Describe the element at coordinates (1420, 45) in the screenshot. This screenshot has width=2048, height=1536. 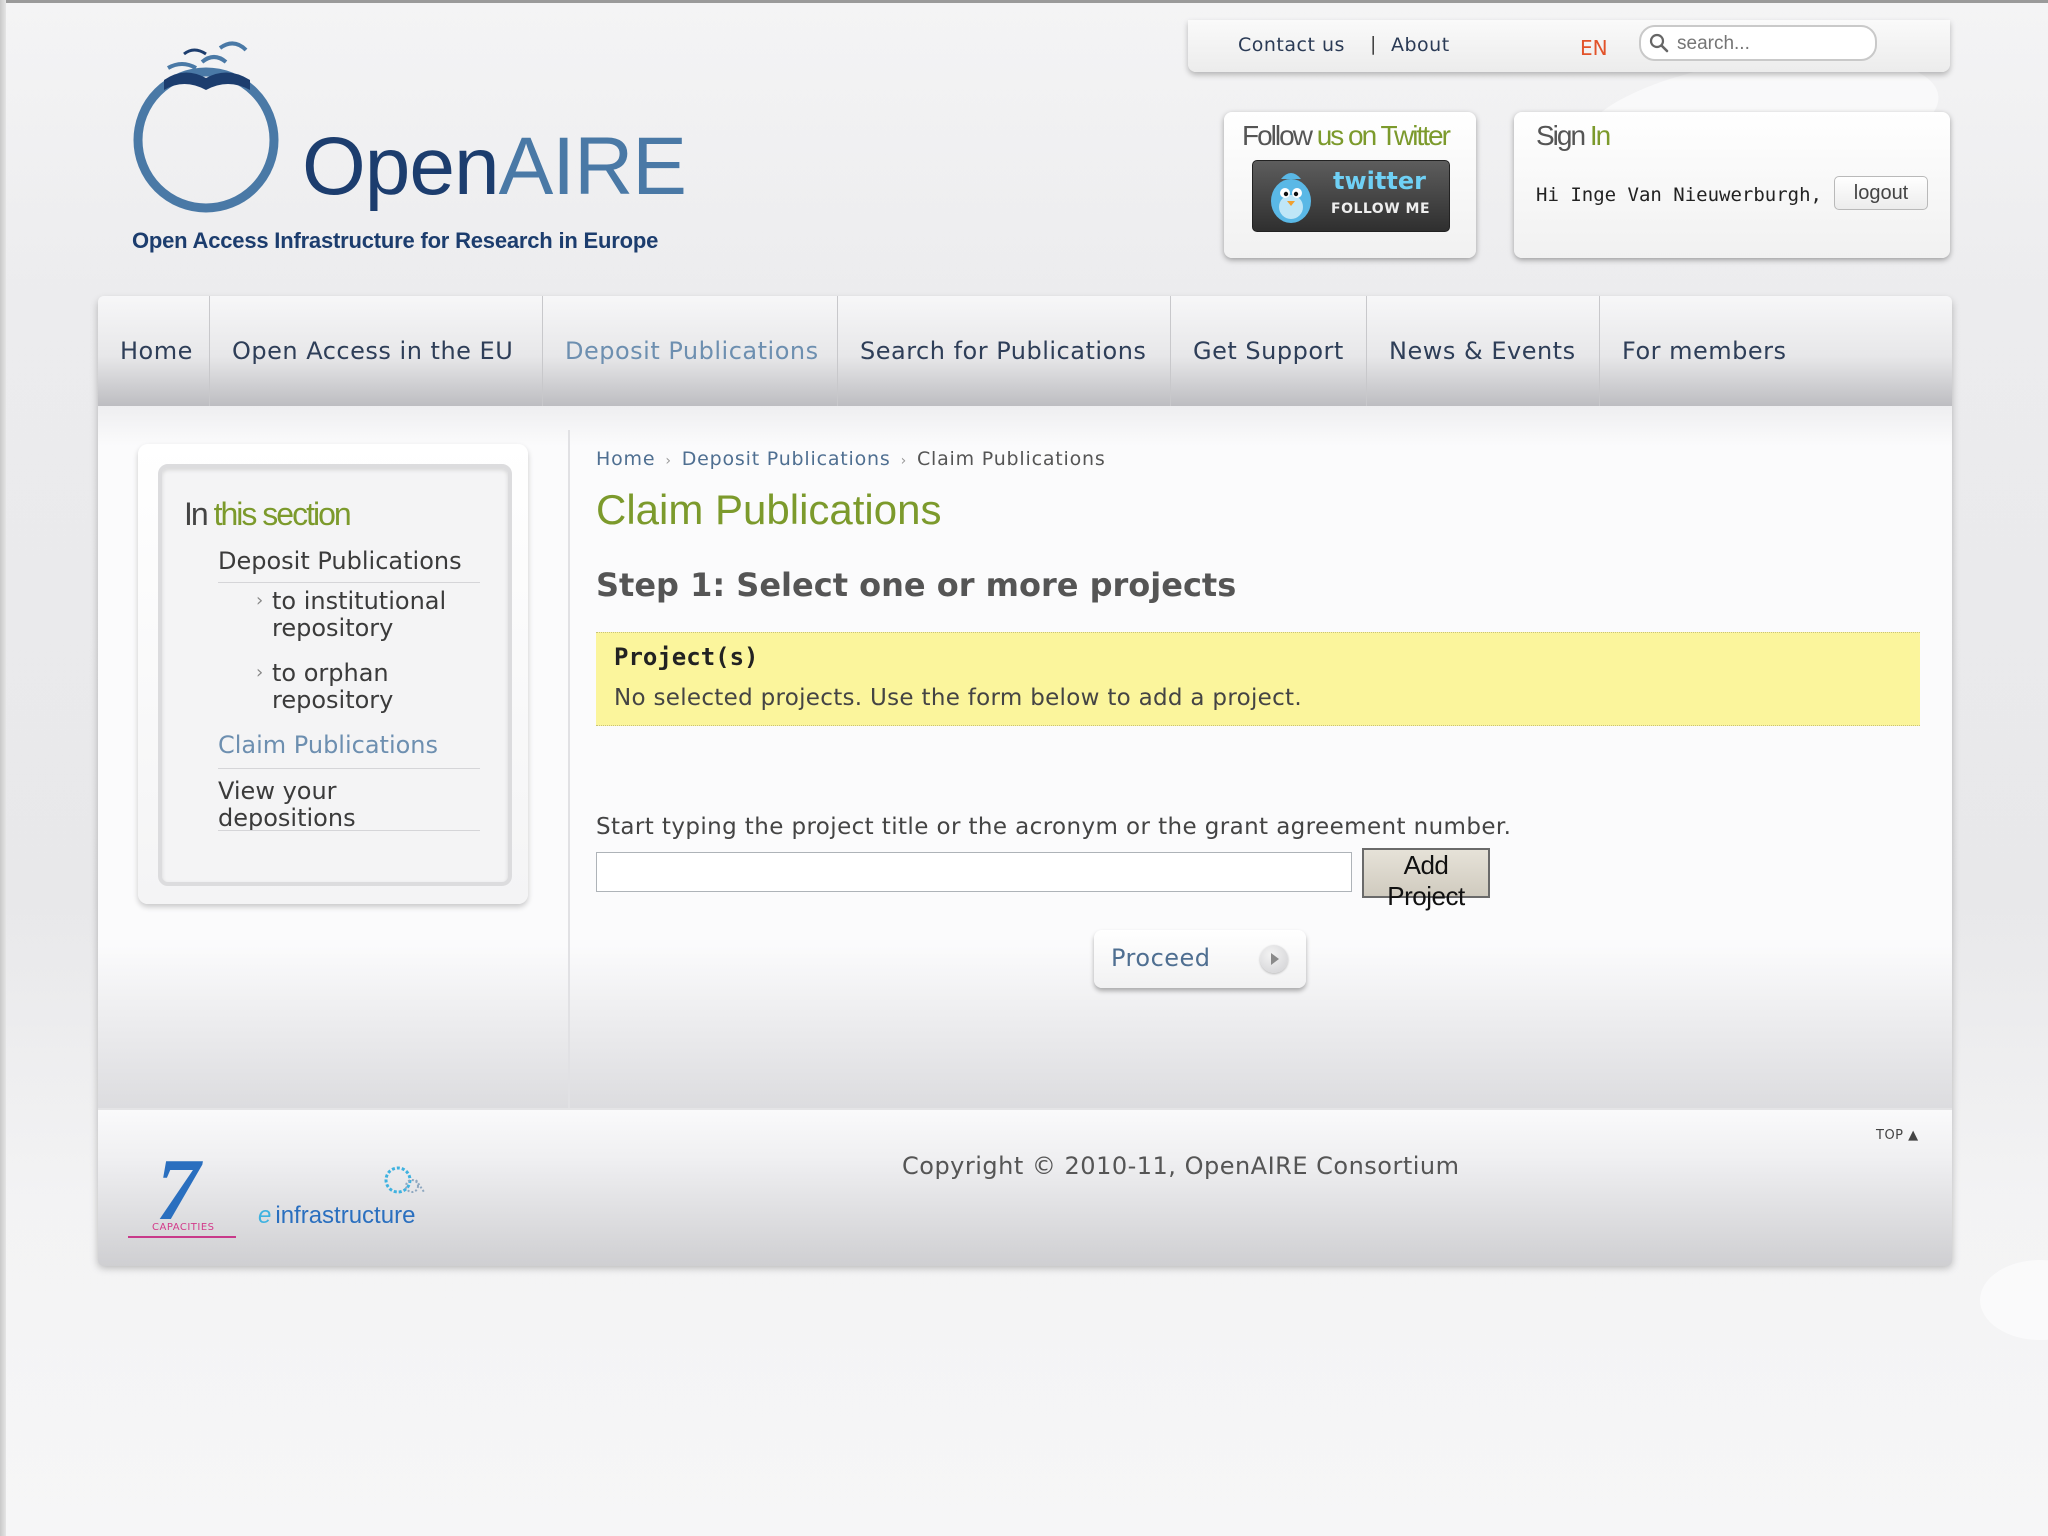
I see `about-link: About` at that location.